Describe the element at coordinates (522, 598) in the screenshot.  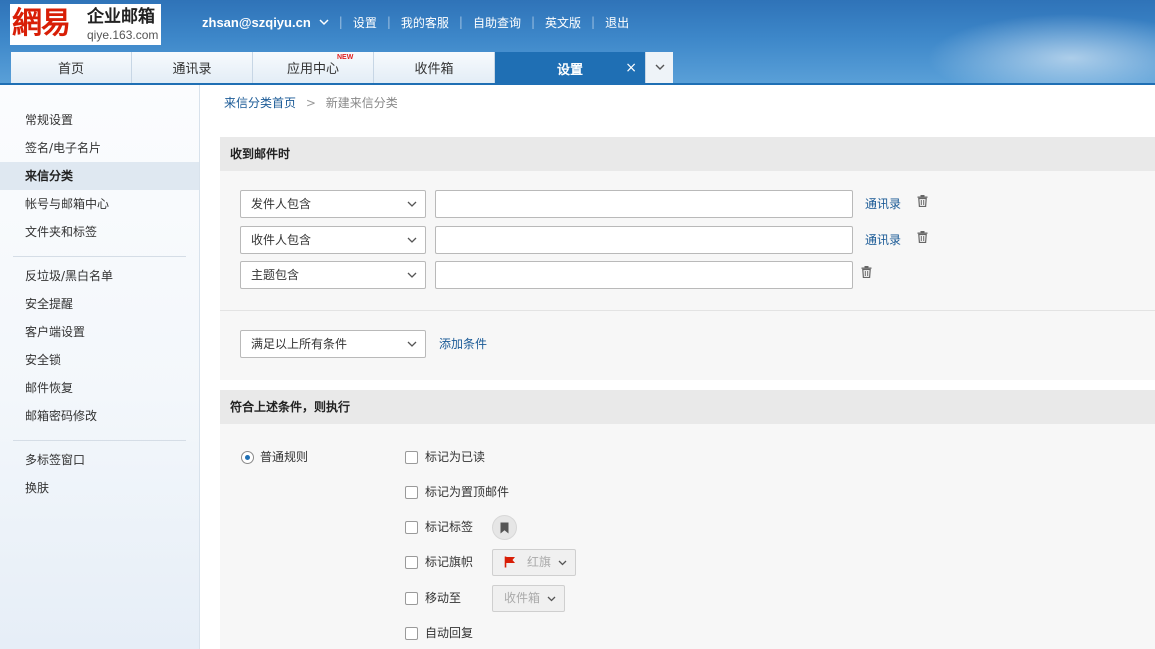
I see `select-value: 收件箱` at that location.